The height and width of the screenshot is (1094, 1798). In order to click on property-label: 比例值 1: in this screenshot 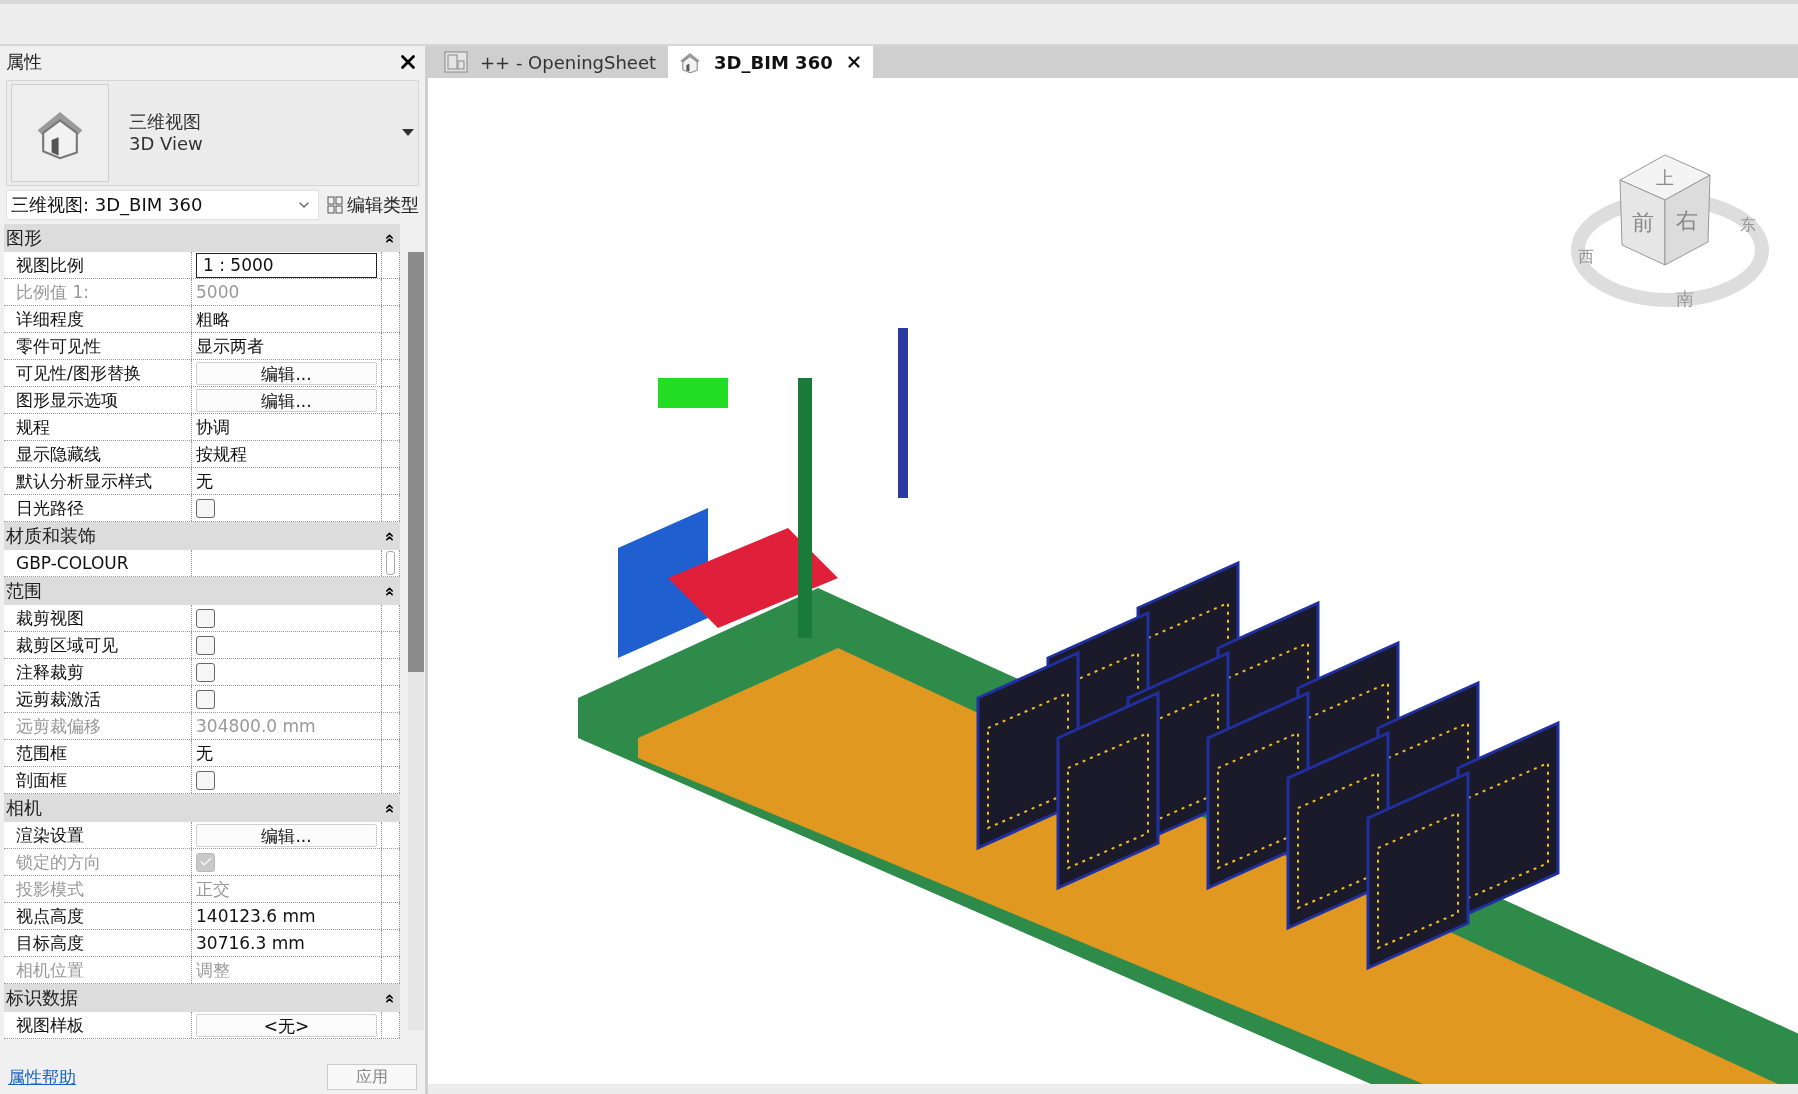, I will do `click(52, 292)`.